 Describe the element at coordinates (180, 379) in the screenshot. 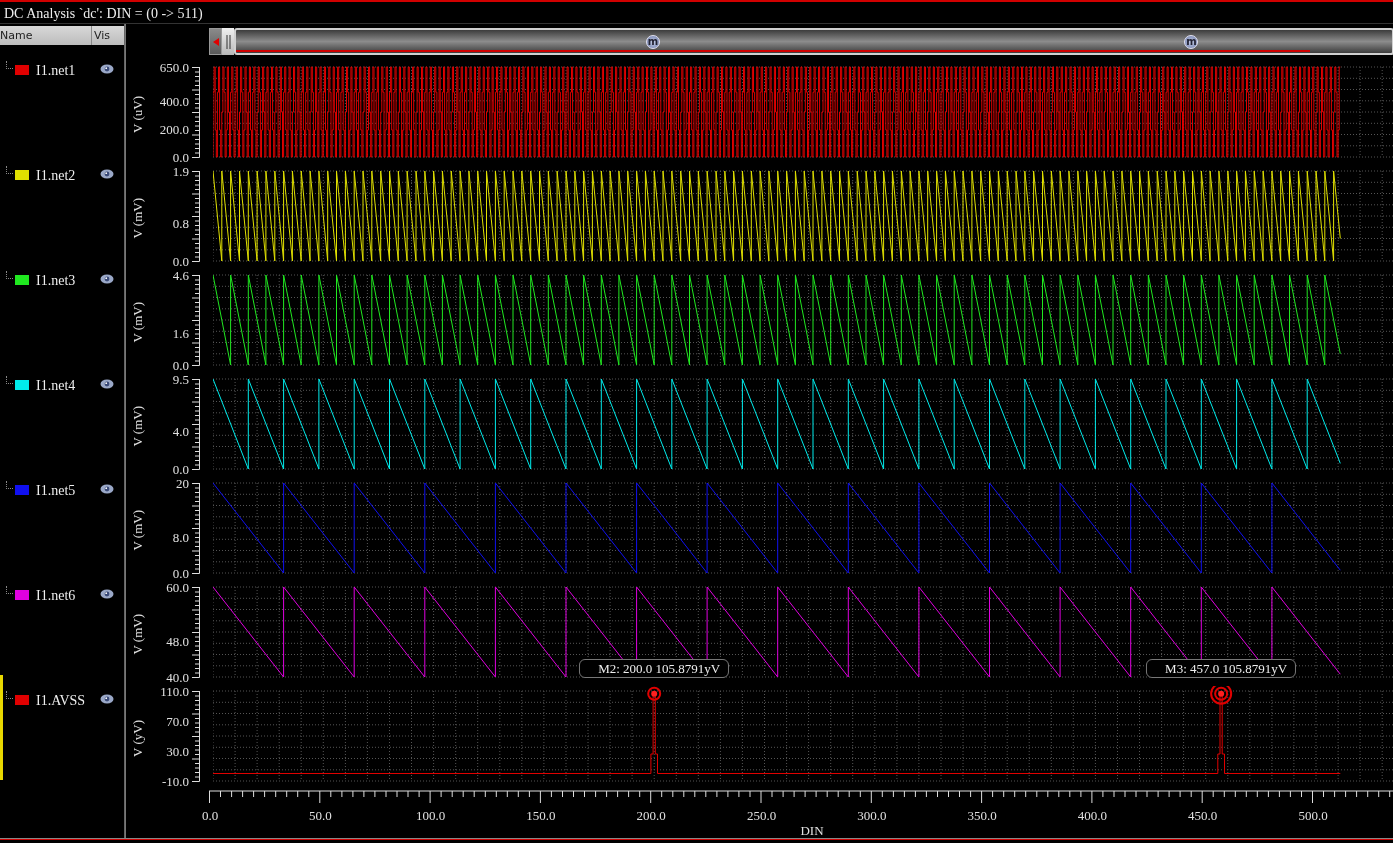

I see `tick-label: 9.5` at that location.